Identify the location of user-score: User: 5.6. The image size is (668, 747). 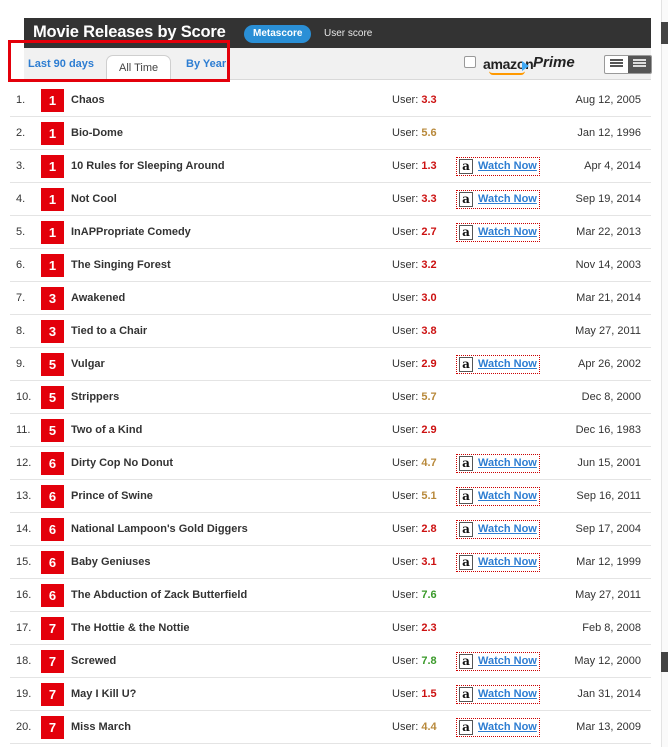
(414, 133).